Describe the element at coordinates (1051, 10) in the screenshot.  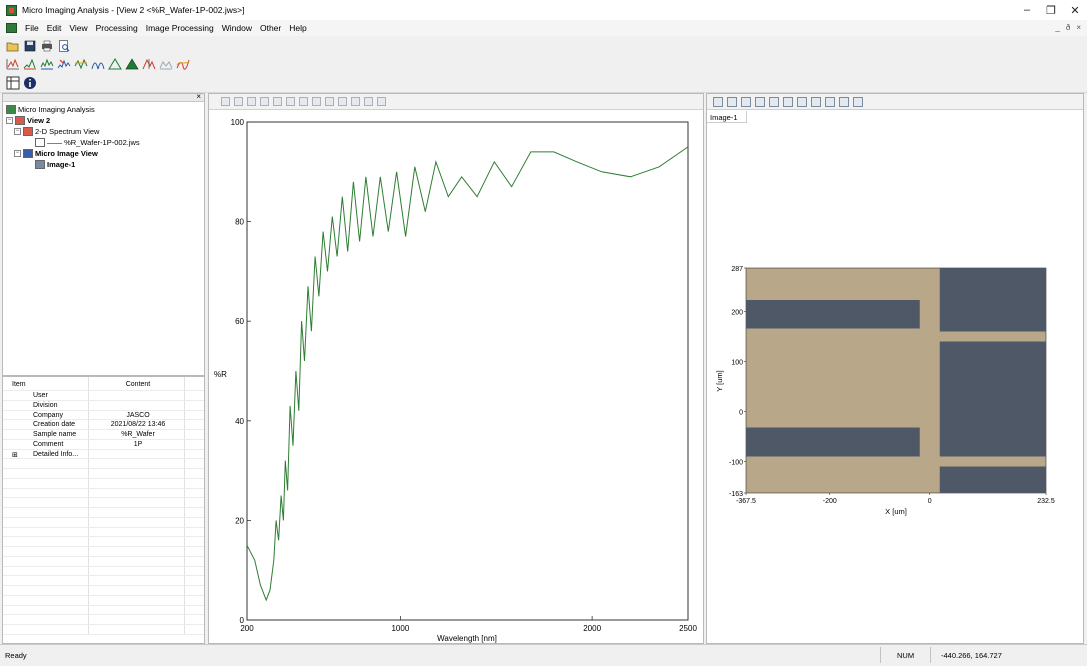
I see `restore-button: ❐` at that location.